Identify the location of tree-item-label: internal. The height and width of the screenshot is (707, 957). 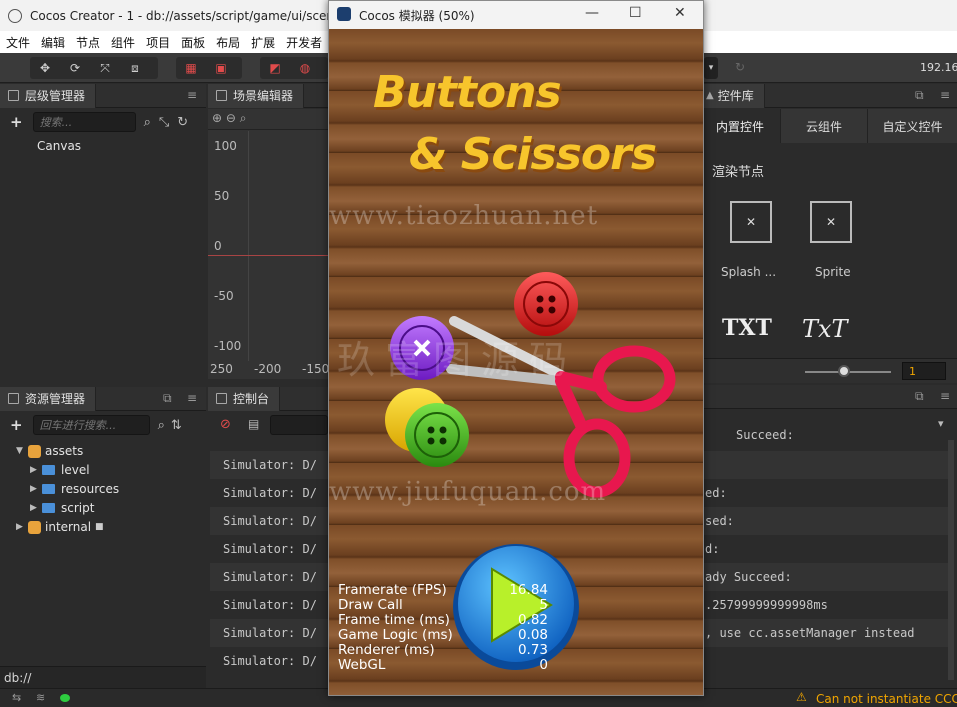
(68, 527).